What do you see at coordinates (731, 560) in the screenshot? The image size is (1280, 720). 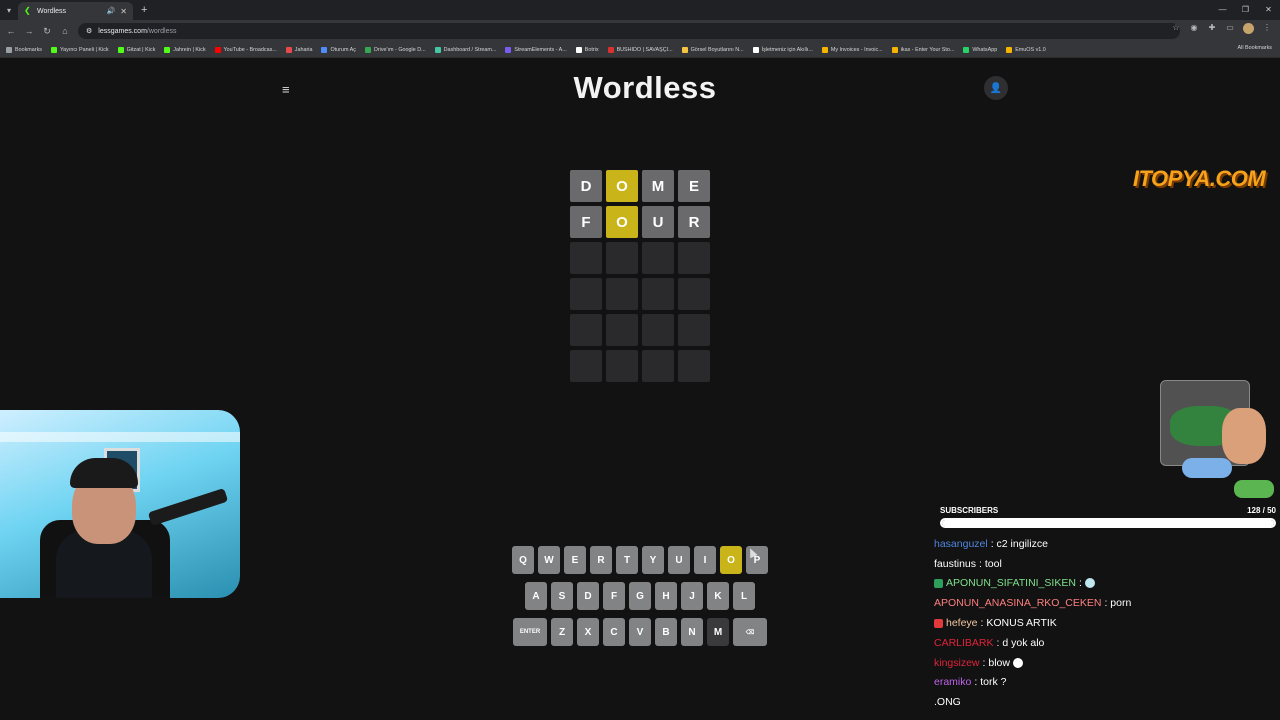 I see `key-o: O` at bounding box center [731, 560].